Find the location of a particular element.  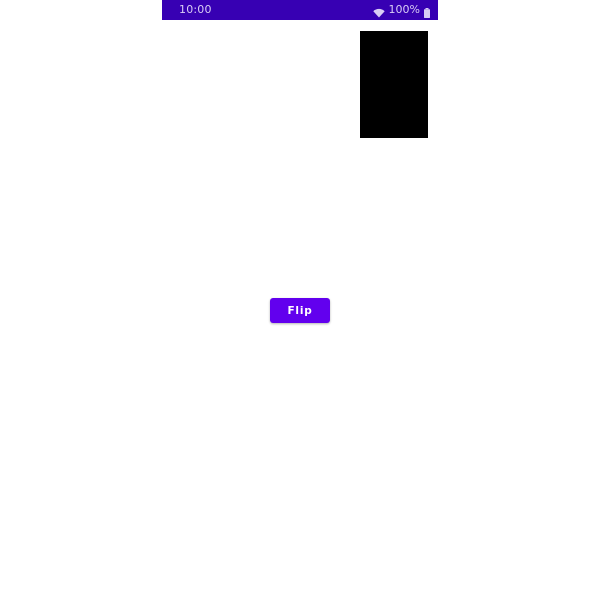

status-bar: 10:00 100% is located at coordinates (300, 10).